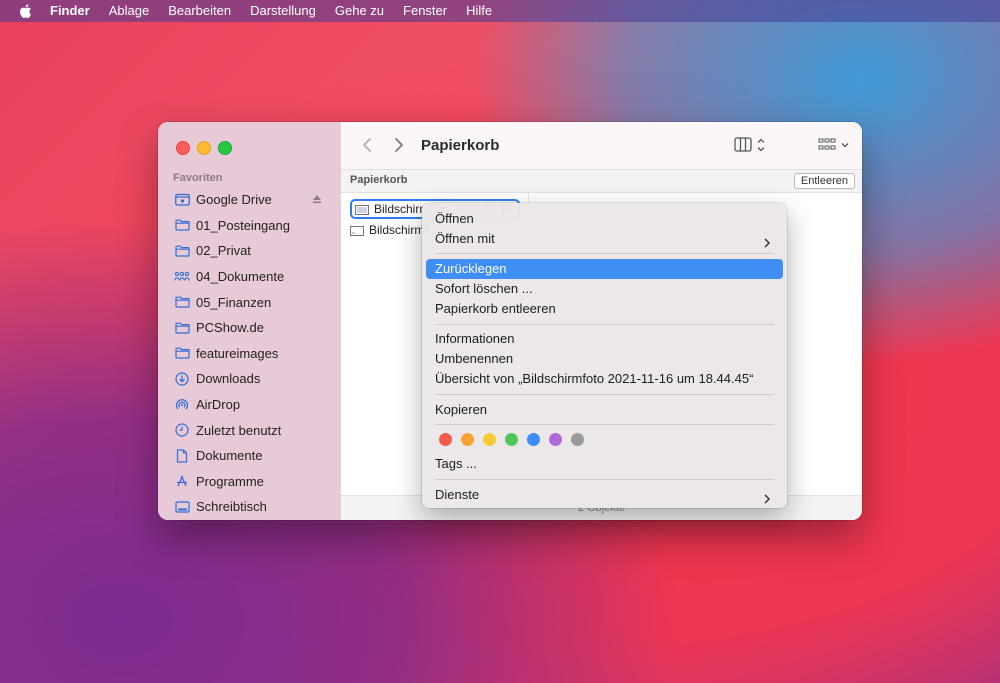 This screenshot has height=683, width=1000. What do you see at coordinates (231, 507) in the screenshot?
I see `sidebar-item-label: Schreibtisch` at bounding box center [231, 507].